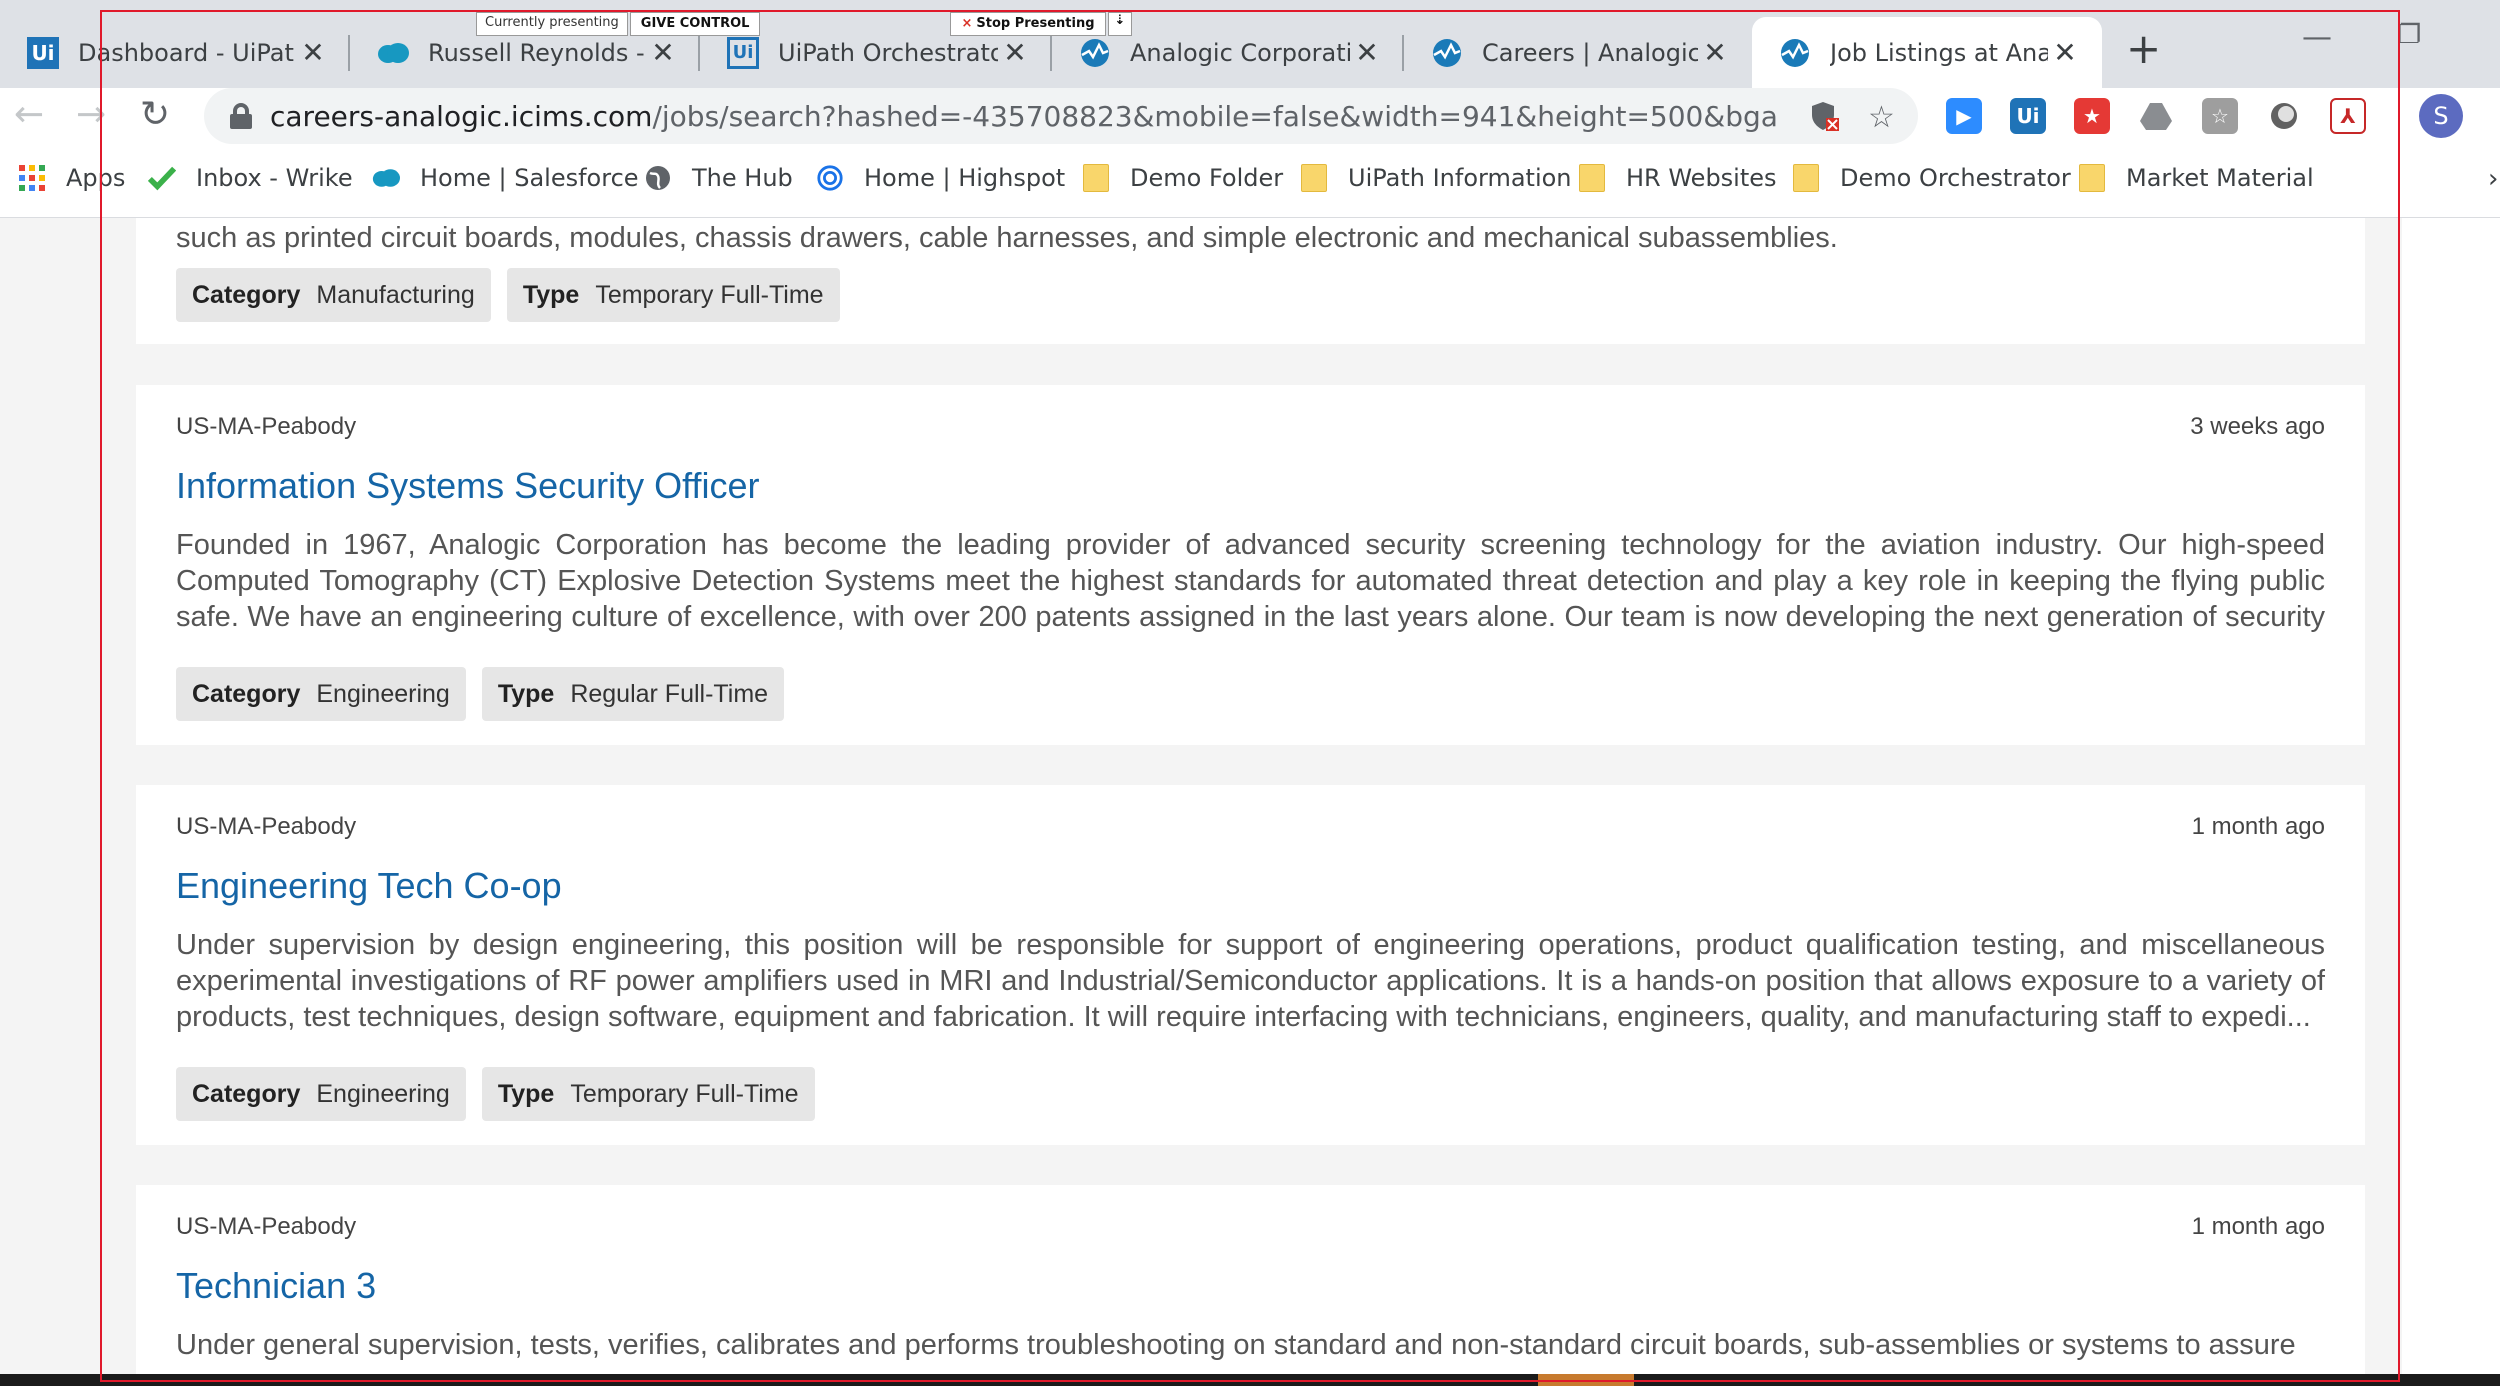  What do you see at coordinates (91, 114) in the screenshot?
I see `forward-arrow-icon: →` at bounding box center [91, 114].